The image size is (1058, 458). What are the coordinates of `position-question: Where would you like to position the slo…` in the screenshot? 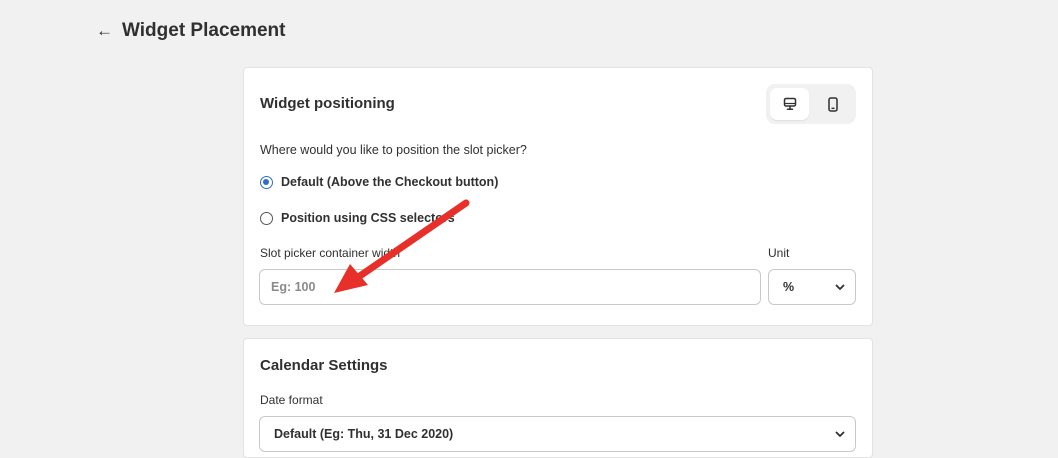 It's located at (393, 150).